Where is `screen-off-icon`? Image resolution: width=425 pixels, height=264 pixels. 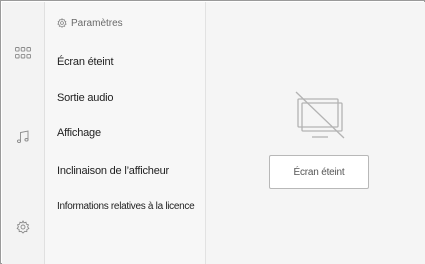 screen-off-icon is located at coordinates (320, 115).